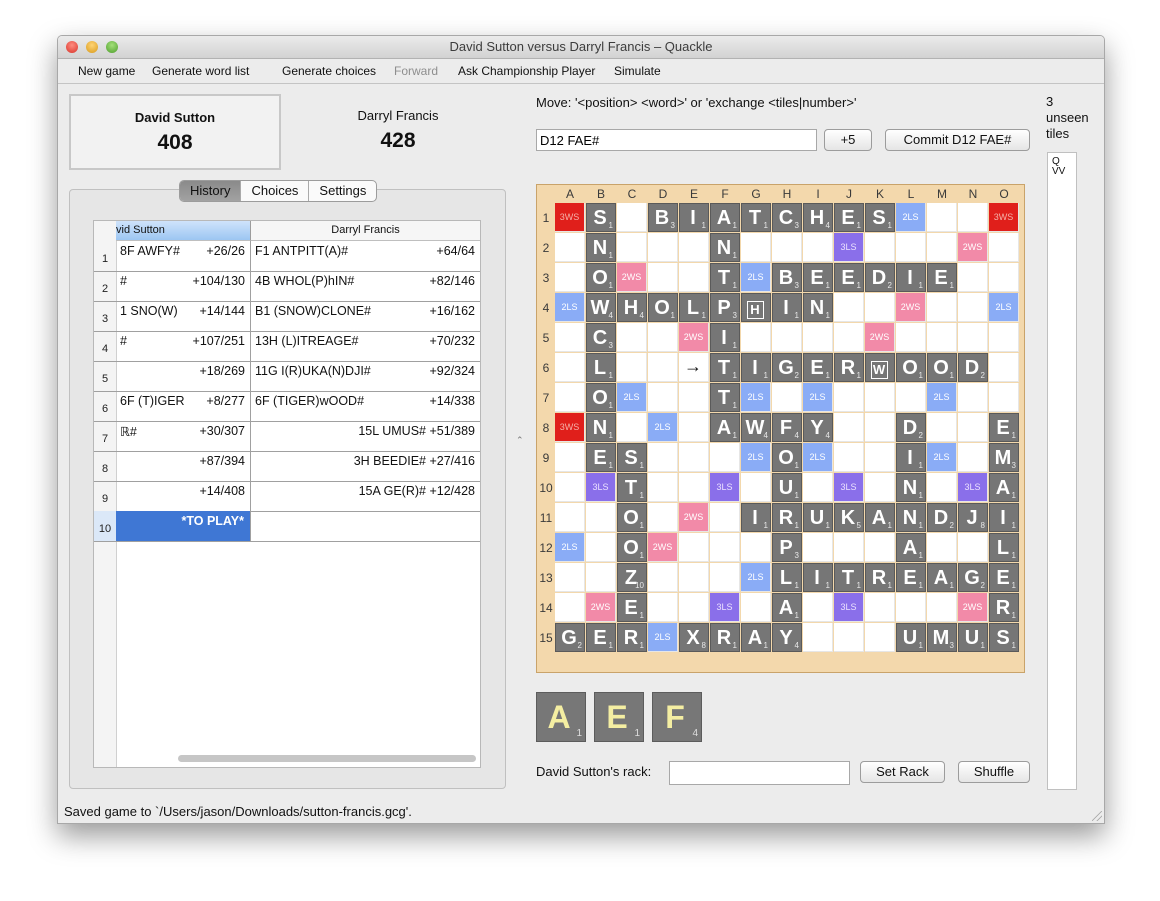 The image size is (1160, 901). Describe the element at coordinates (365, 256) in the screenshot. I see `player2-move-cell: F1 ANTPITT(A)# +64/64` at that location.